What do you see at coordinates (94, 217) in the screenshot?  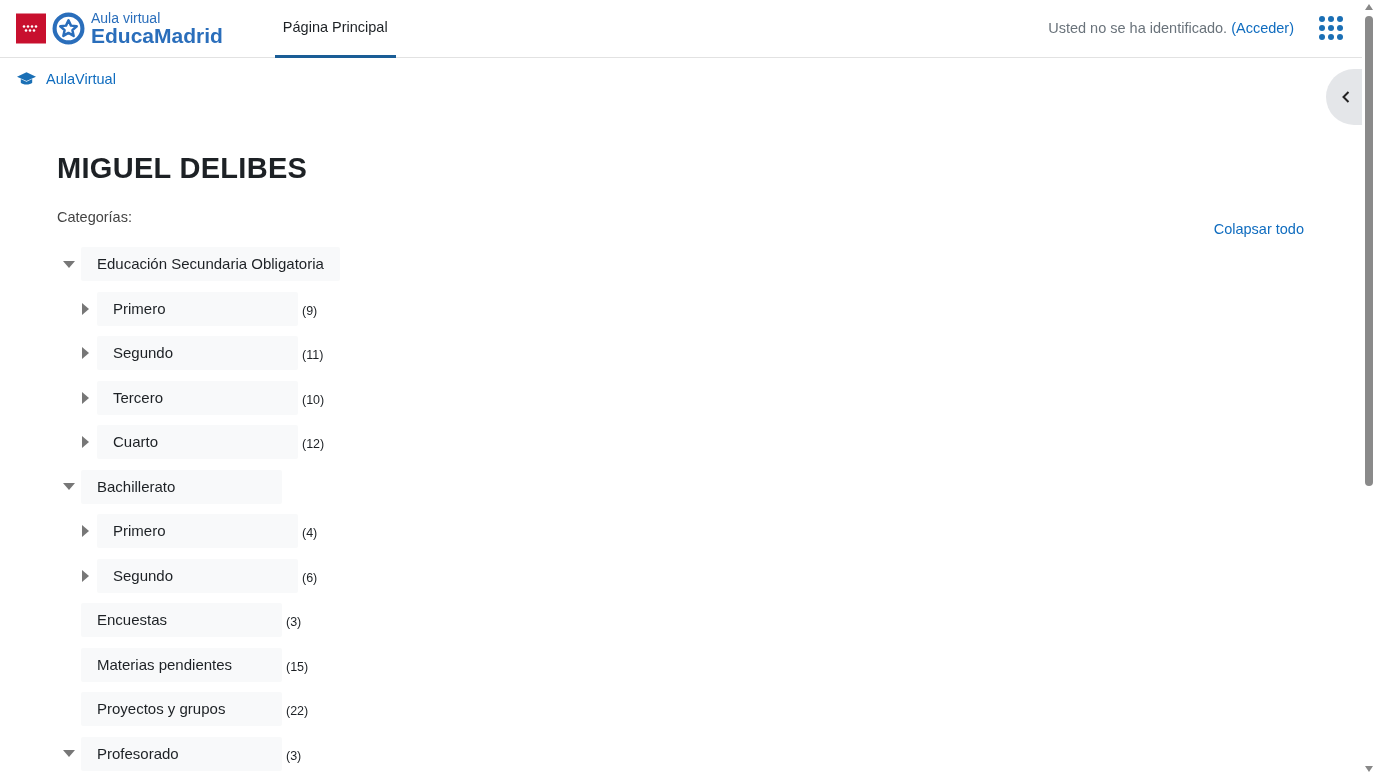 I see `categories-label: Categorías:` at bounding box center [94, 217].